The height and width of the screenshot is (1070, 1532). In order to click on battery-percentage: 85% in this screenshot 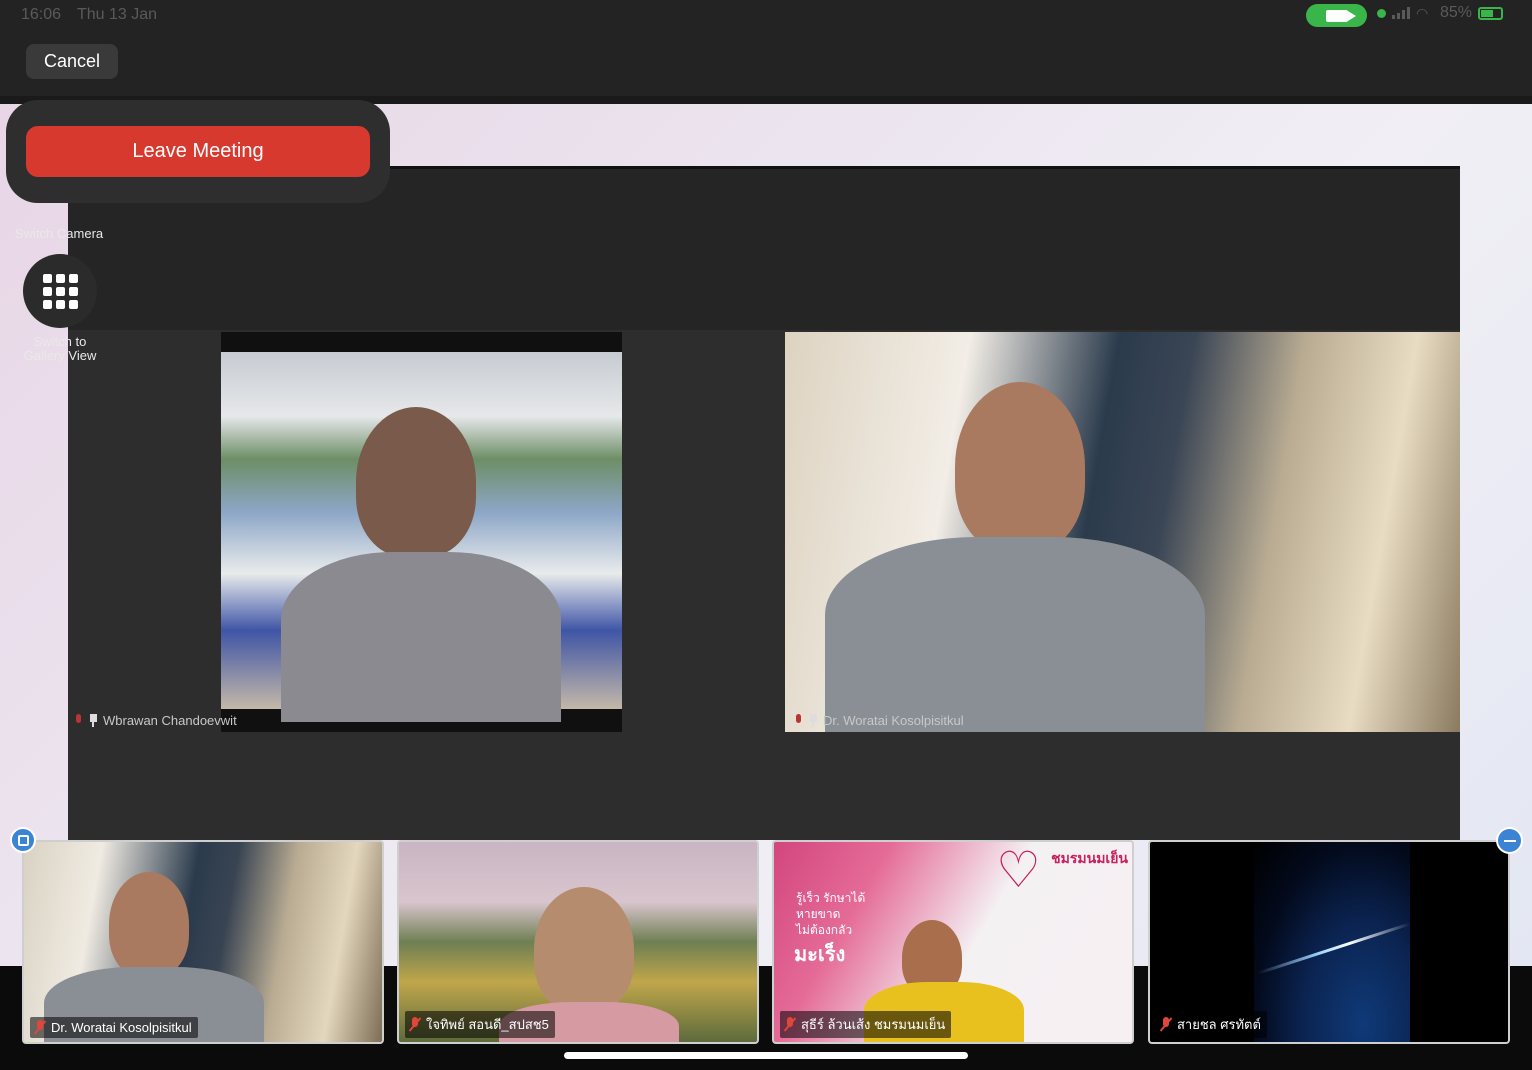, I will do `click(1456, 12)`.